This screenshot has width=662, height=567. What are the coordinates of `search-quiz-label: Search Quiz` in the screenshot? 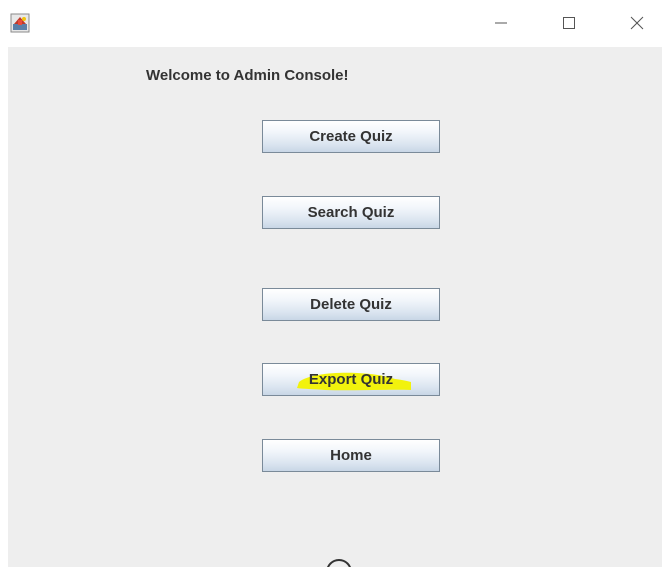 It's located at (351, 212).